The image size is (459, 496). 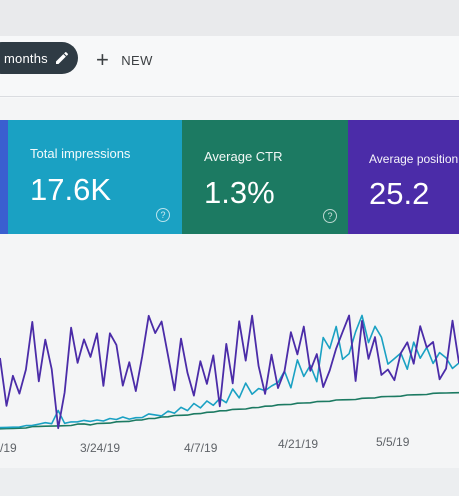 I want to click on metric-label: Average CTR, so click(x=243, y=156).